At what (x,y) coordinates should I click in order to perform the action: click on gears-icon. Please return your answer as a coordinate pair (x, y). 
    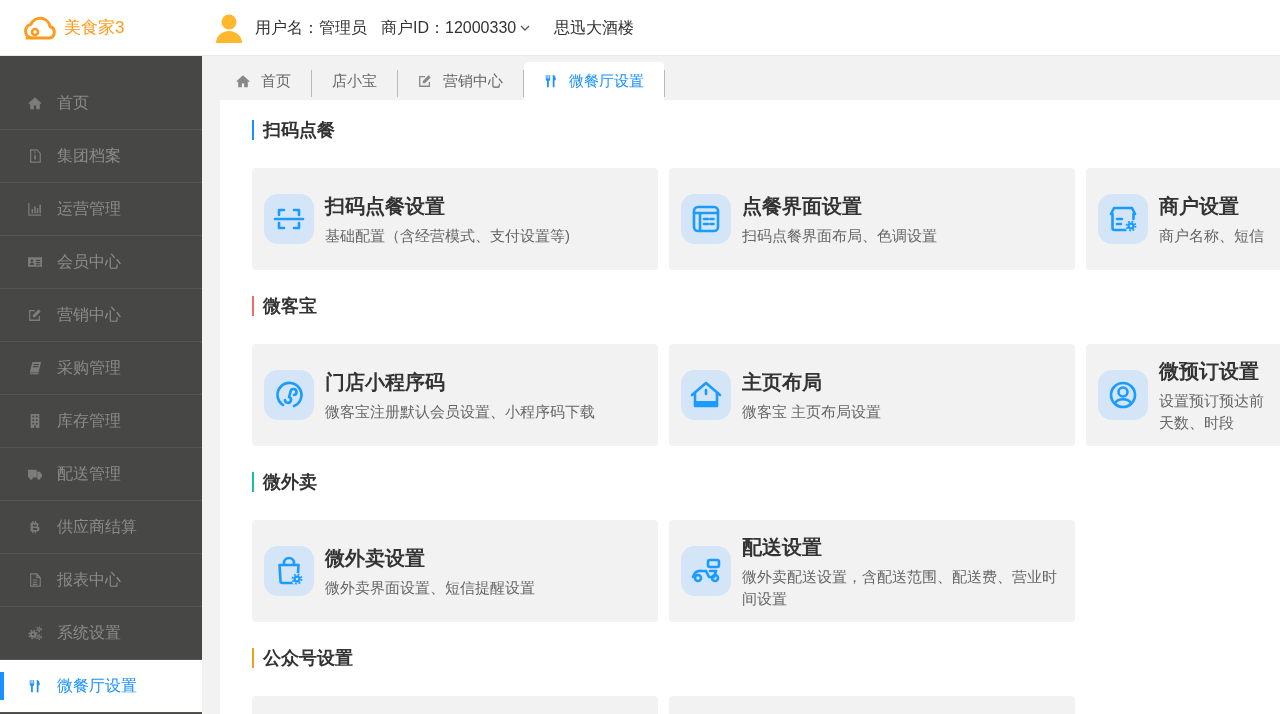
    Looking at the image, I should click on (35, 633).